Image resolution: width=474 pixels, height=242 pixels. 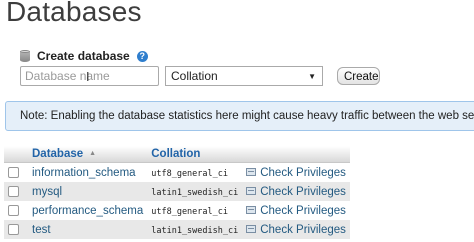 What do you see at coordinates (358, 76) in the screenshot?
I see `create-button: Create` at bounding box center [358, 76].